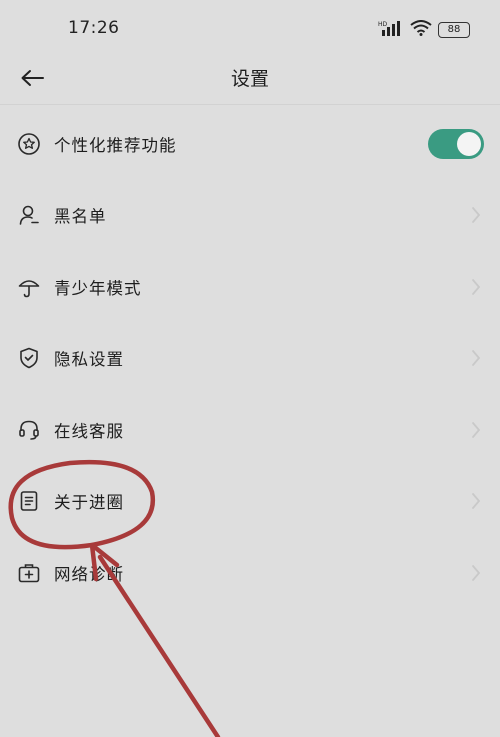  I want to click on umbrella-icon, so click(29, 287).